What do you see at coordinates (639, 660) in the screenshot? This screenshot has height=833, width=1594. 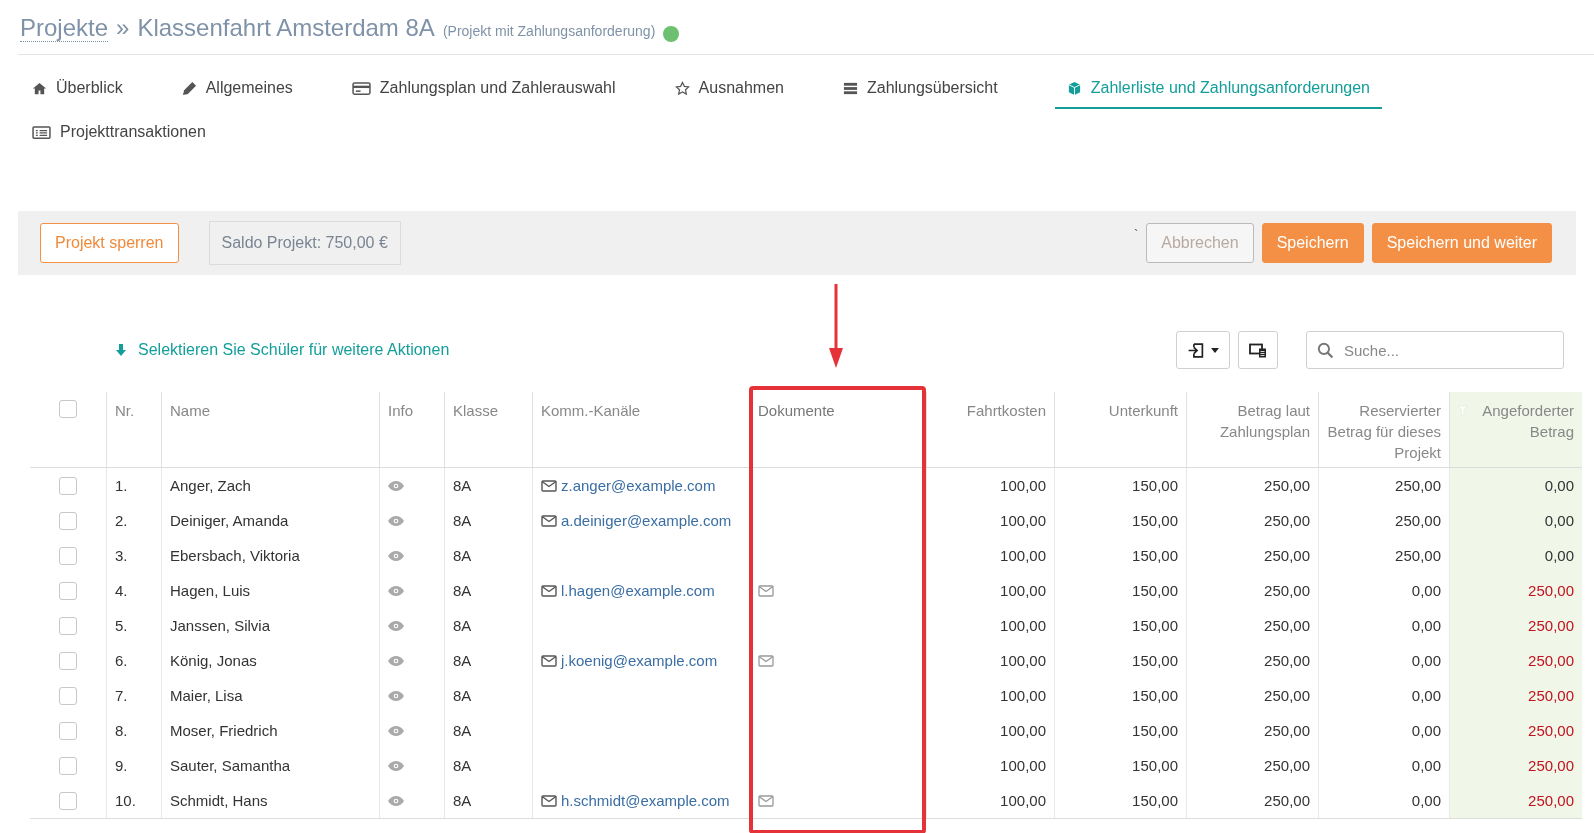 I see `email-address: j.koenig@example.com` at bounding box center [639, 660].